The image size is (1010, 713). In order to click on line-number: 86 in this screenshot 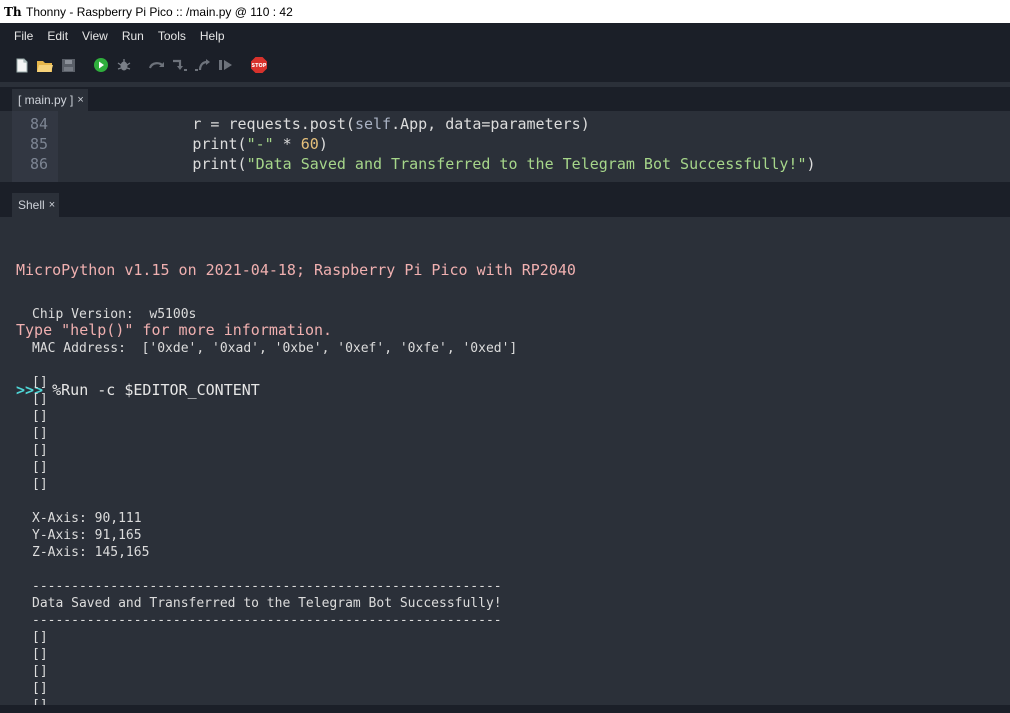, I will do `click(38, 164)`.